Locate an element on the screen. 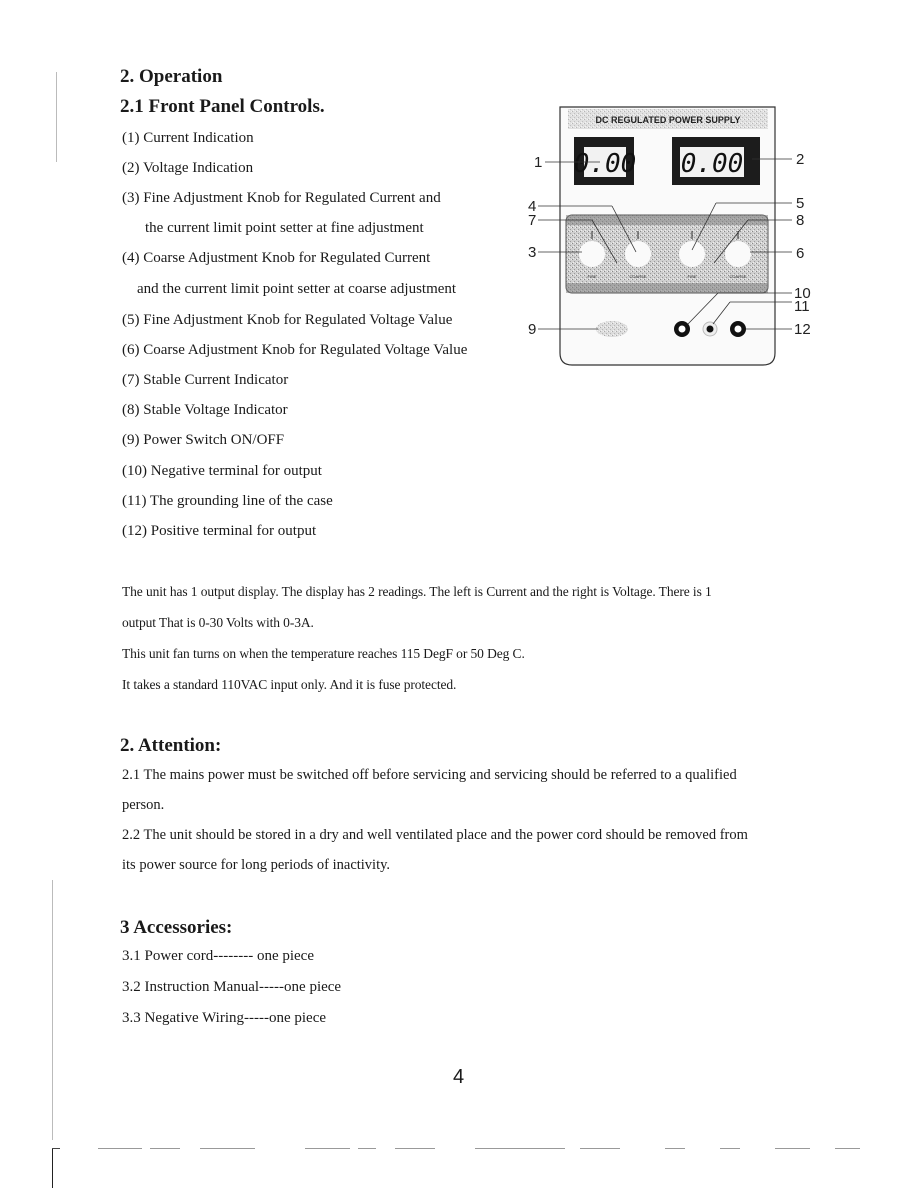 The height and width of the screenshot is (1188, 918). callout-2: 2 is located at coordinates (800, 159).